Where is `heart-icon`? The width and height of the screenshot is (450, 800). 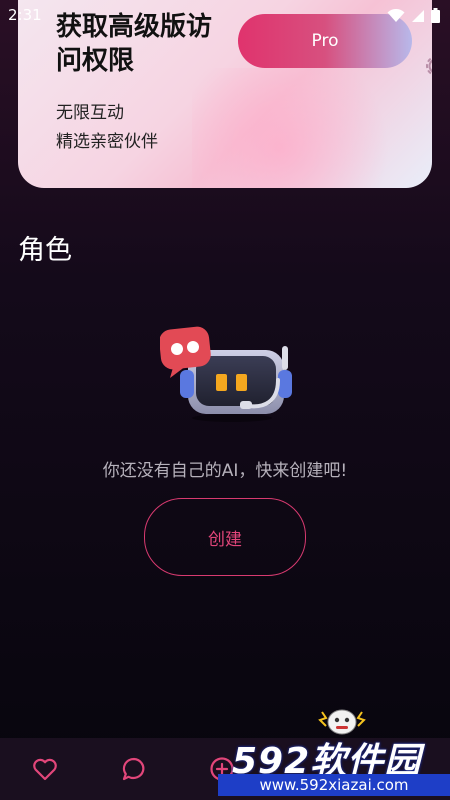 heart-icon is located at coordinates (45, 769).